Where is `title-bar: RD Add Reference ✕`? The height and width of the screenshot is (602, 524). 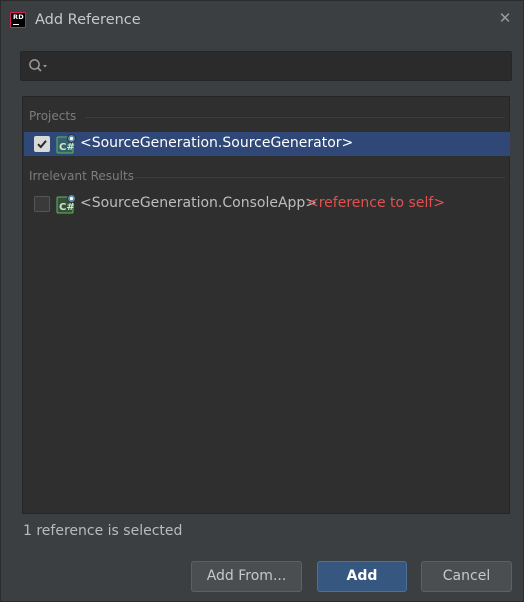 title-bar: RD Add Reference ✕ is located at coordinates (262, 21).